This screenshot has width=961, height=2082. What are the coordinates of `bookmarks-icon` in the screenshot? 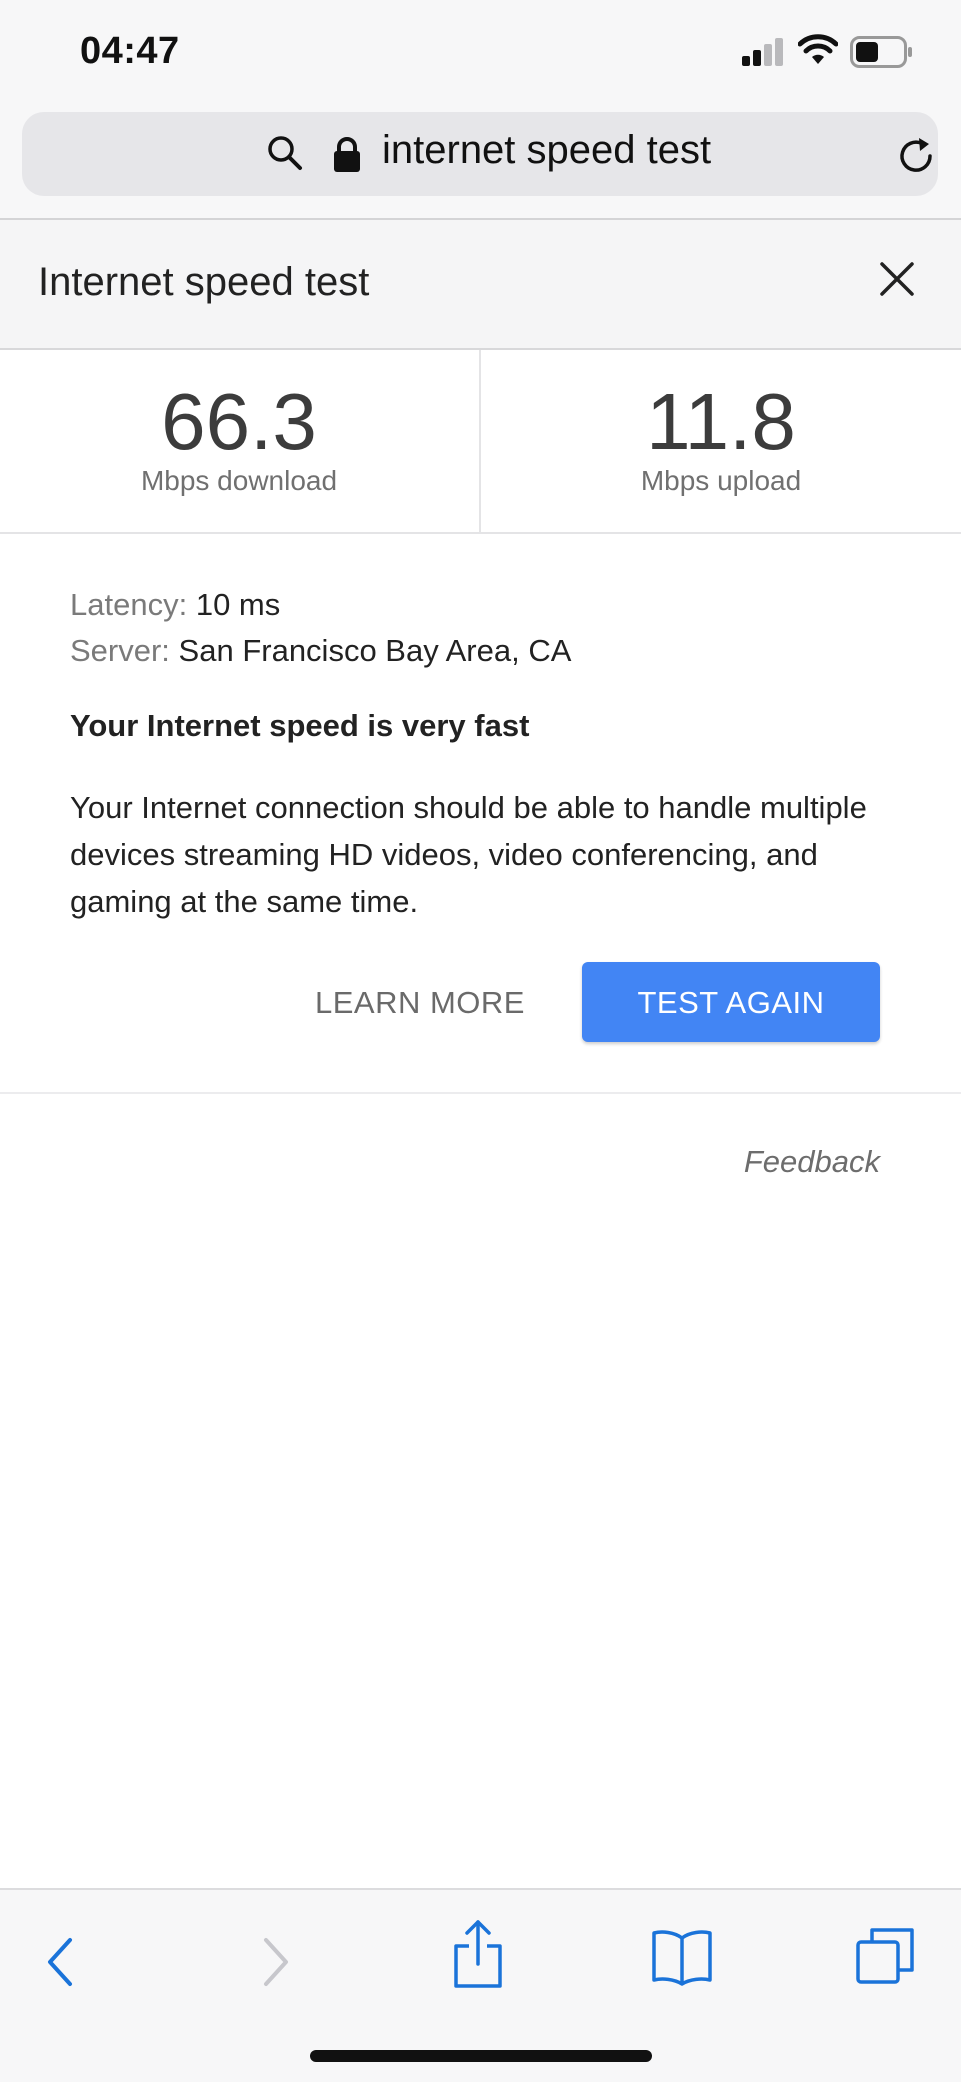 It's located at (682, 1956).